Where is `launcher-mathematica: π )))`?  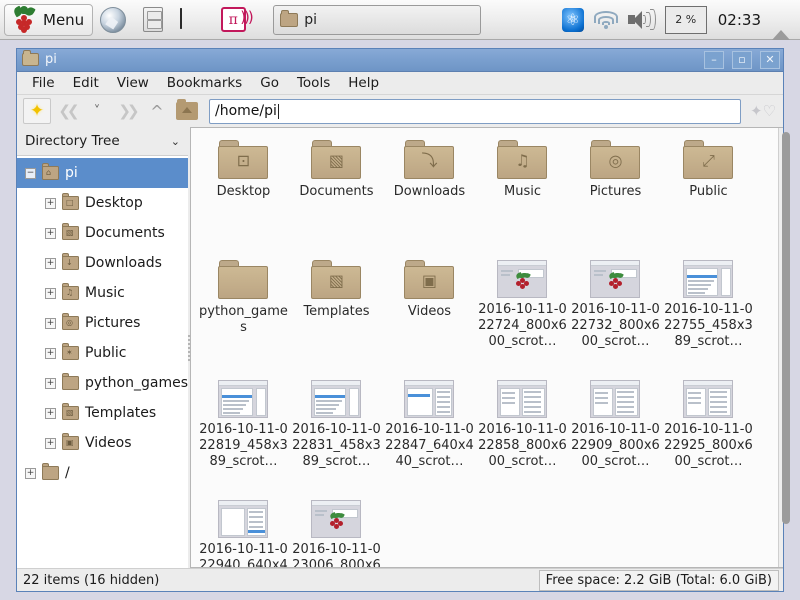
launcher-mathematica: π ))) is located at coordinates (236, 20).